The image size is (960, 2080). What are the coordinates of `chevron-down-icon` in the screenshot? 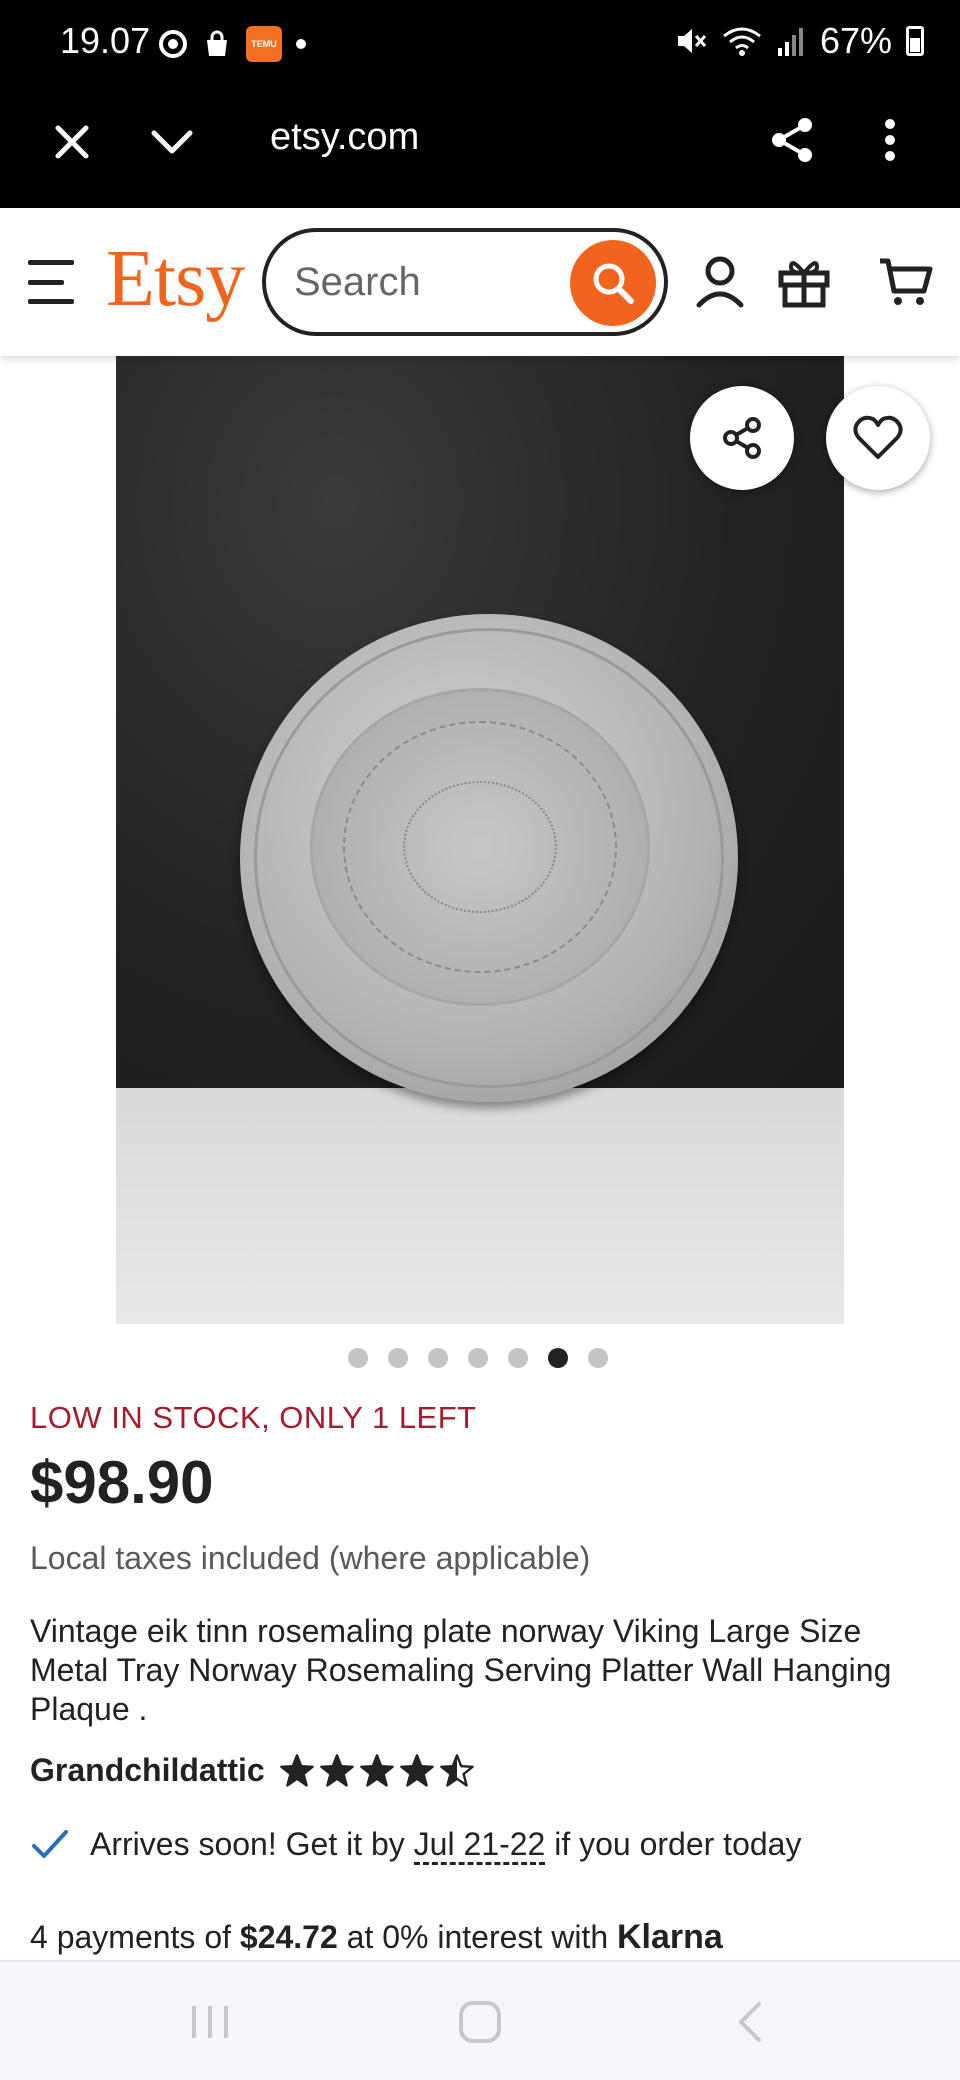 It's located at (172, 142).